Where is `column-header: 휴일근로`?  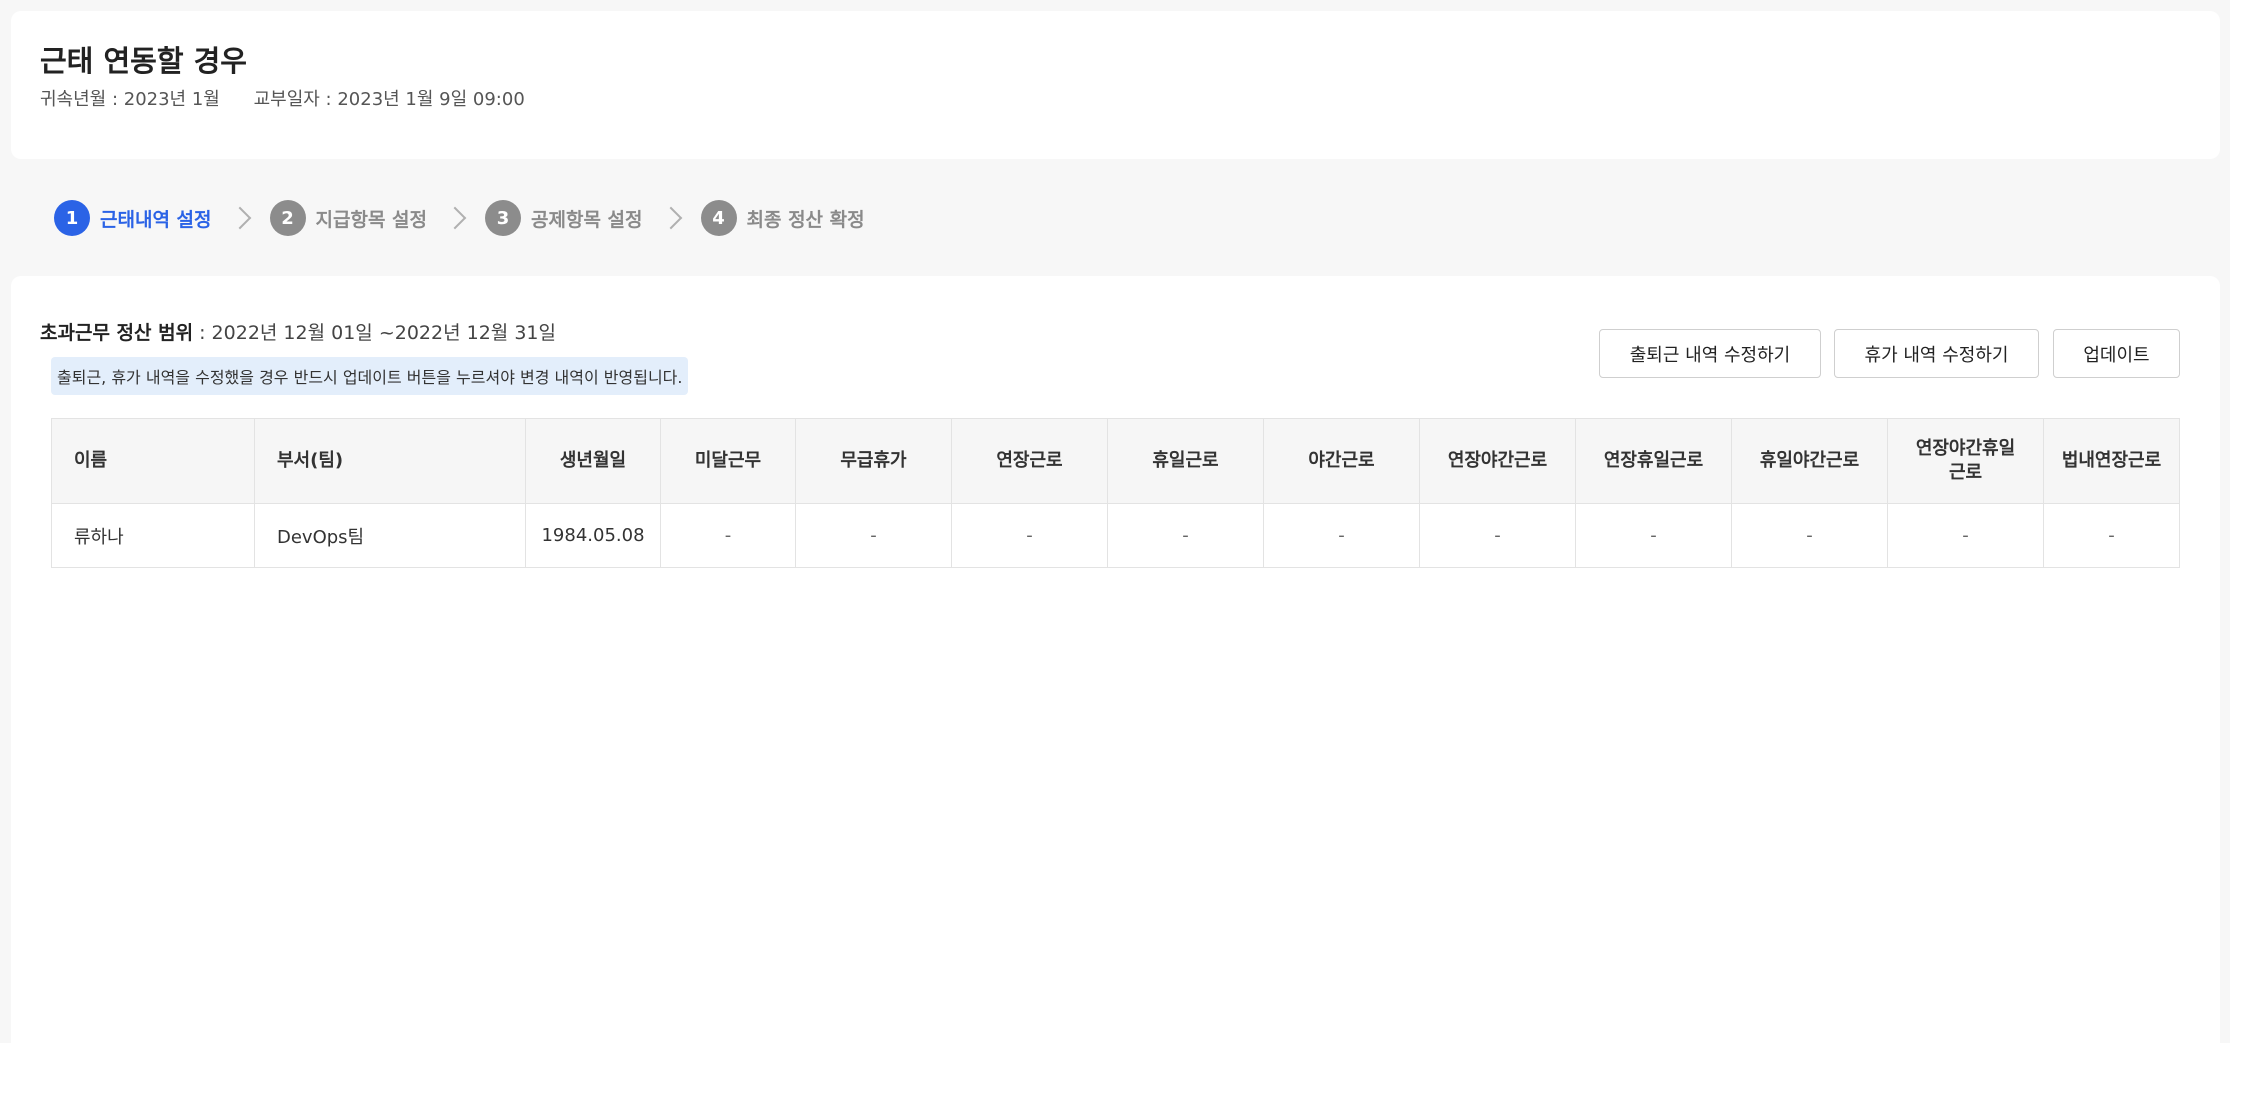 column-header: 휴일근로 is located at coordinates (1185, 461).